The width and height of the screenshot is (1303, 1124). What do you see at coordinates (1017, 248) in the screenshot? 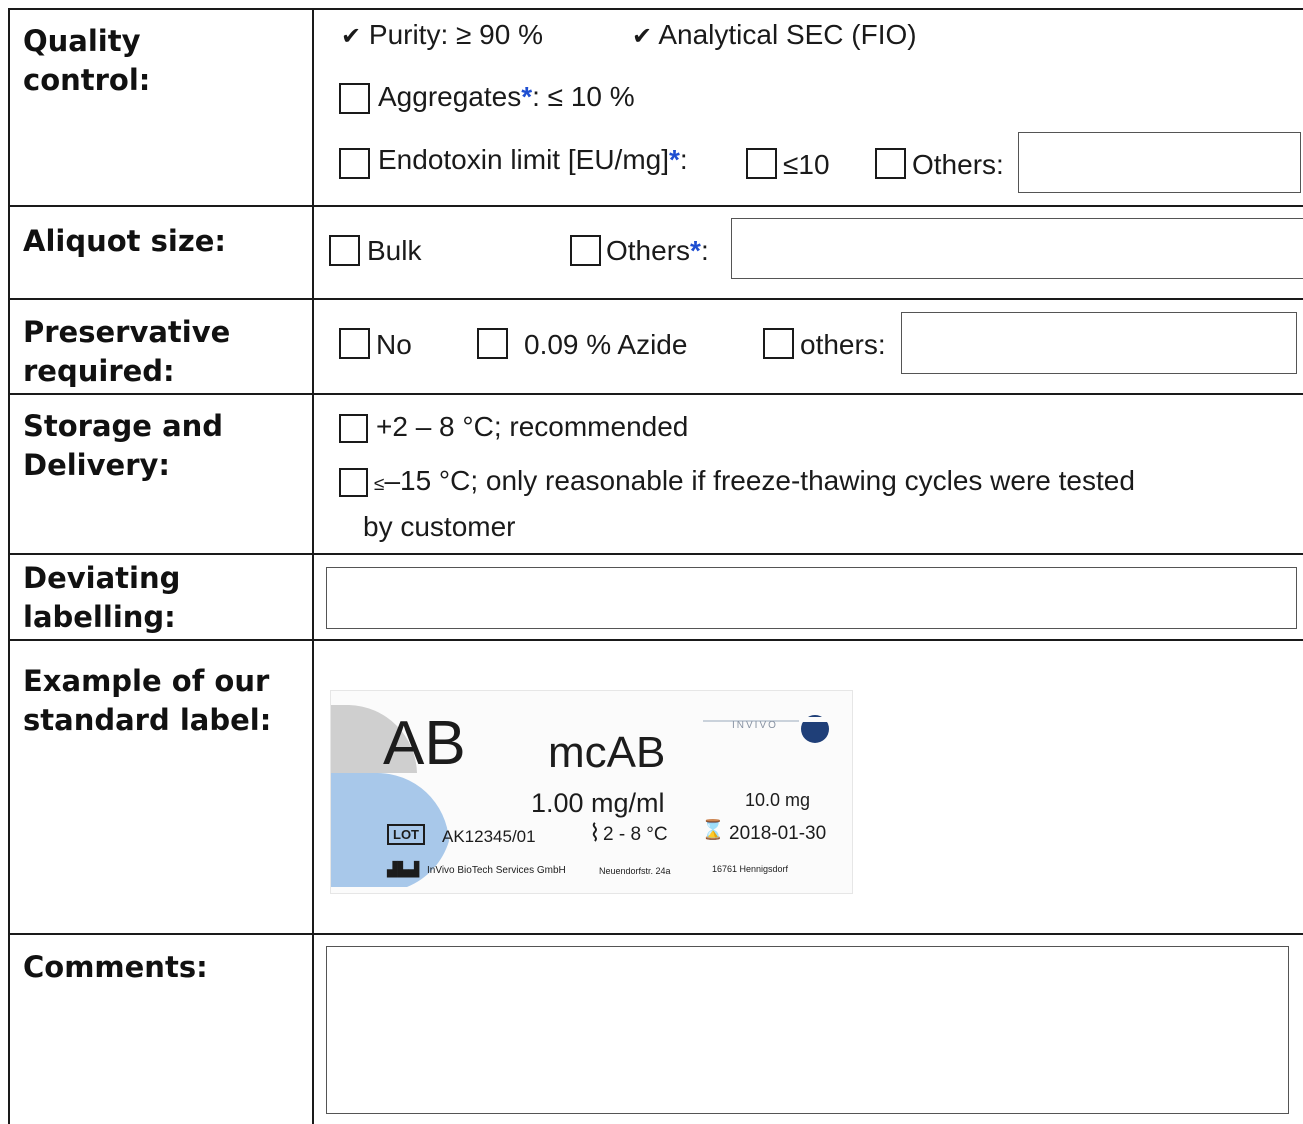
I see `aliquot-others-field` at bounding box center [1017, 248].